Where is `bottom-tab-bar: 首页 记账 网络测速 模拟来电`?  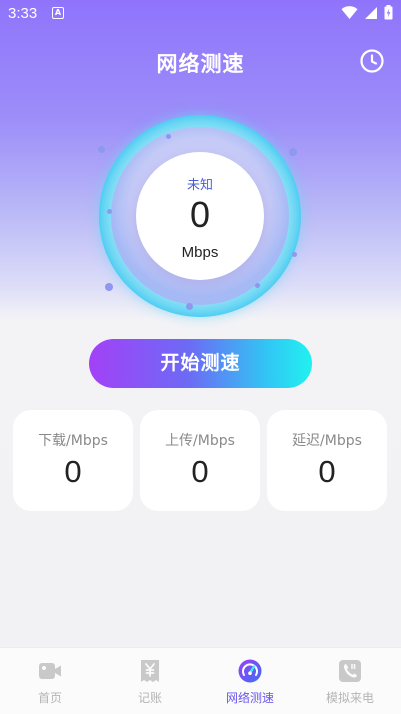 bottom-tab-bar: 首页 记账 网络测速 模拟来电 is located at coordinates (200, 680).